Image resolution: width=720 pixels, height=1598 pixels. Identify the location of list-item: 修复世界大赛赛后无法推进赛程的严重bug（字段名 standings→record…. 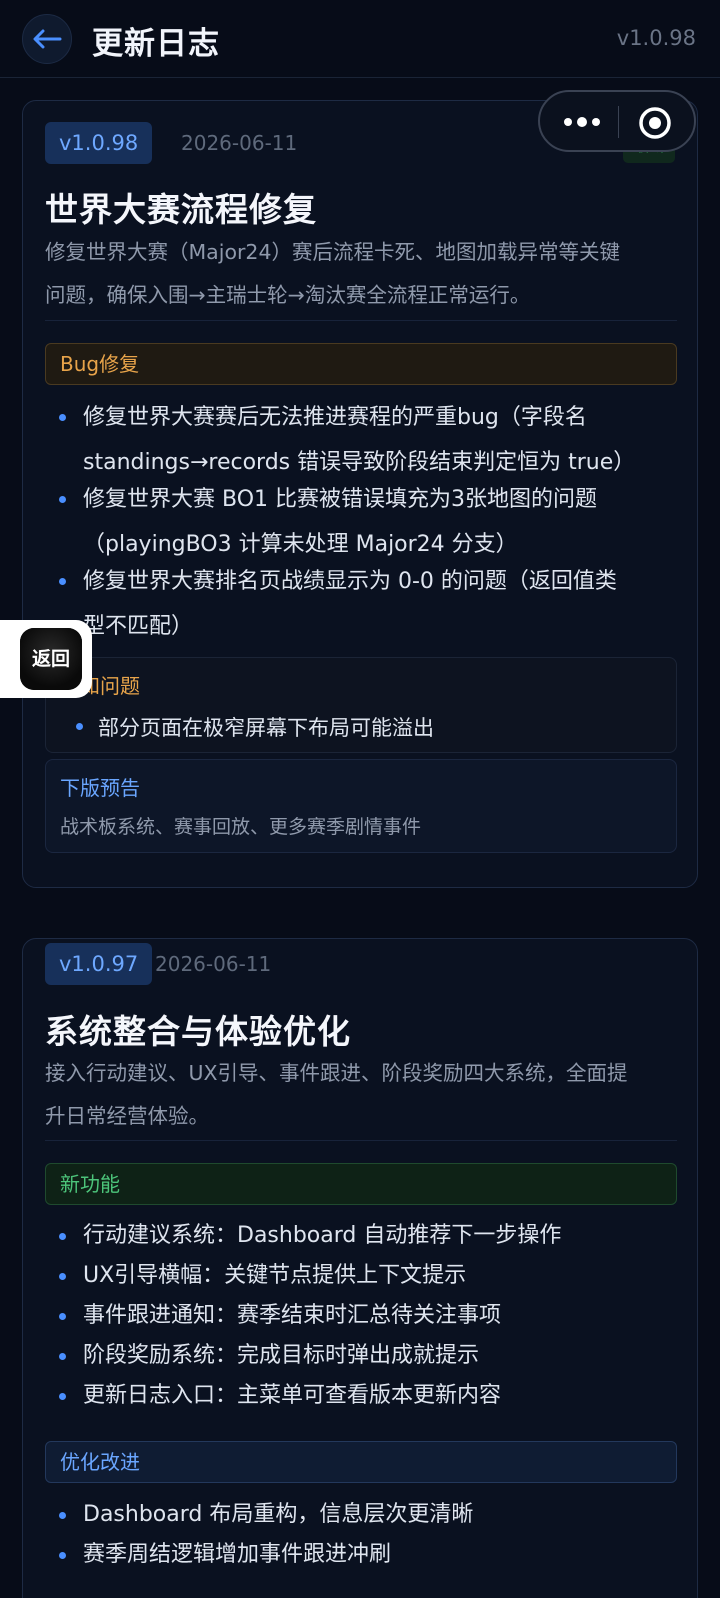
(361, 440).